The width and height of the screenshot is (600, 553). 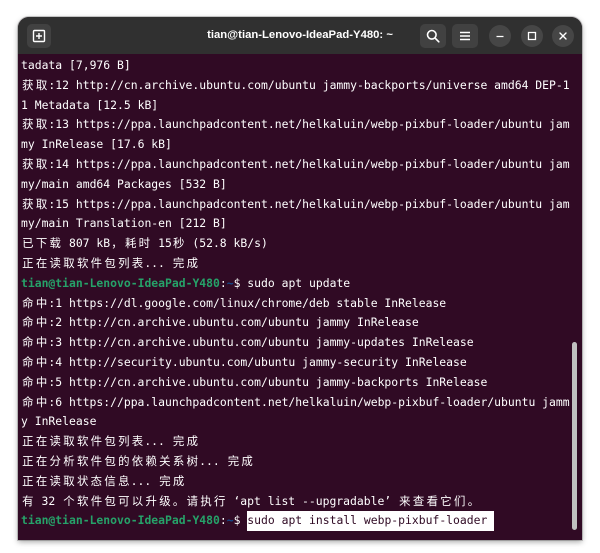 What do you see at coordinates (418, 500) in the screenshot?
I see `wide-glyph: 查` at bounding box center [418, 500].